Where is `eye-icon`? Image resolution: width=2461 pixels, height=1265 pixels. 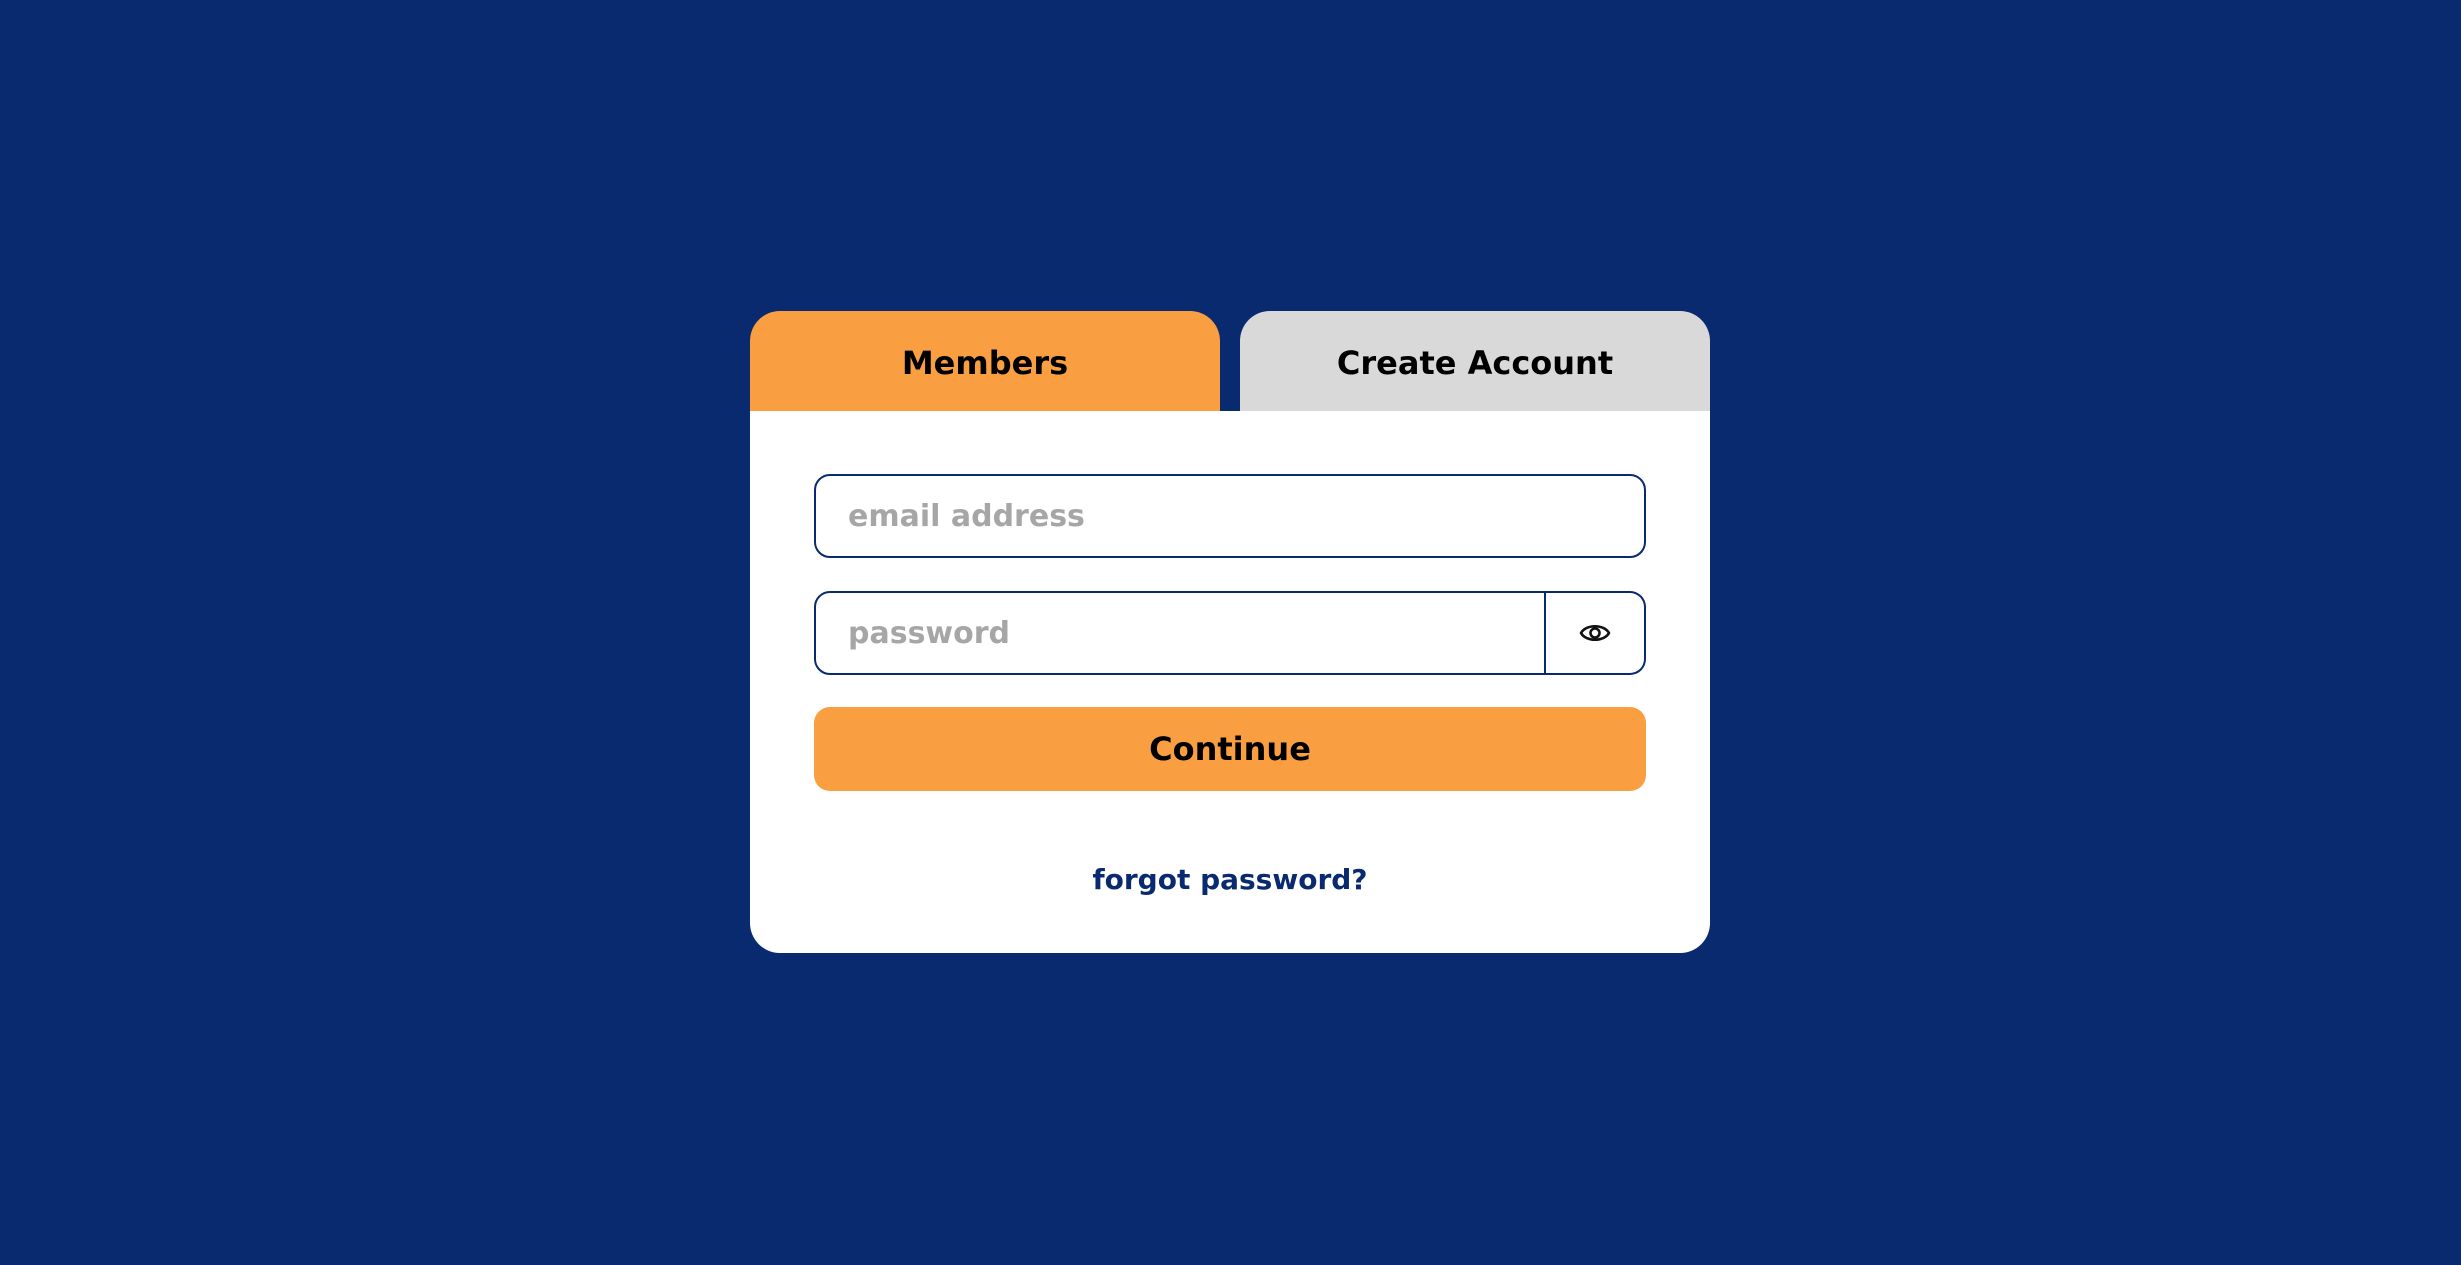
eye-icon is located at coordinates (1595, 633).